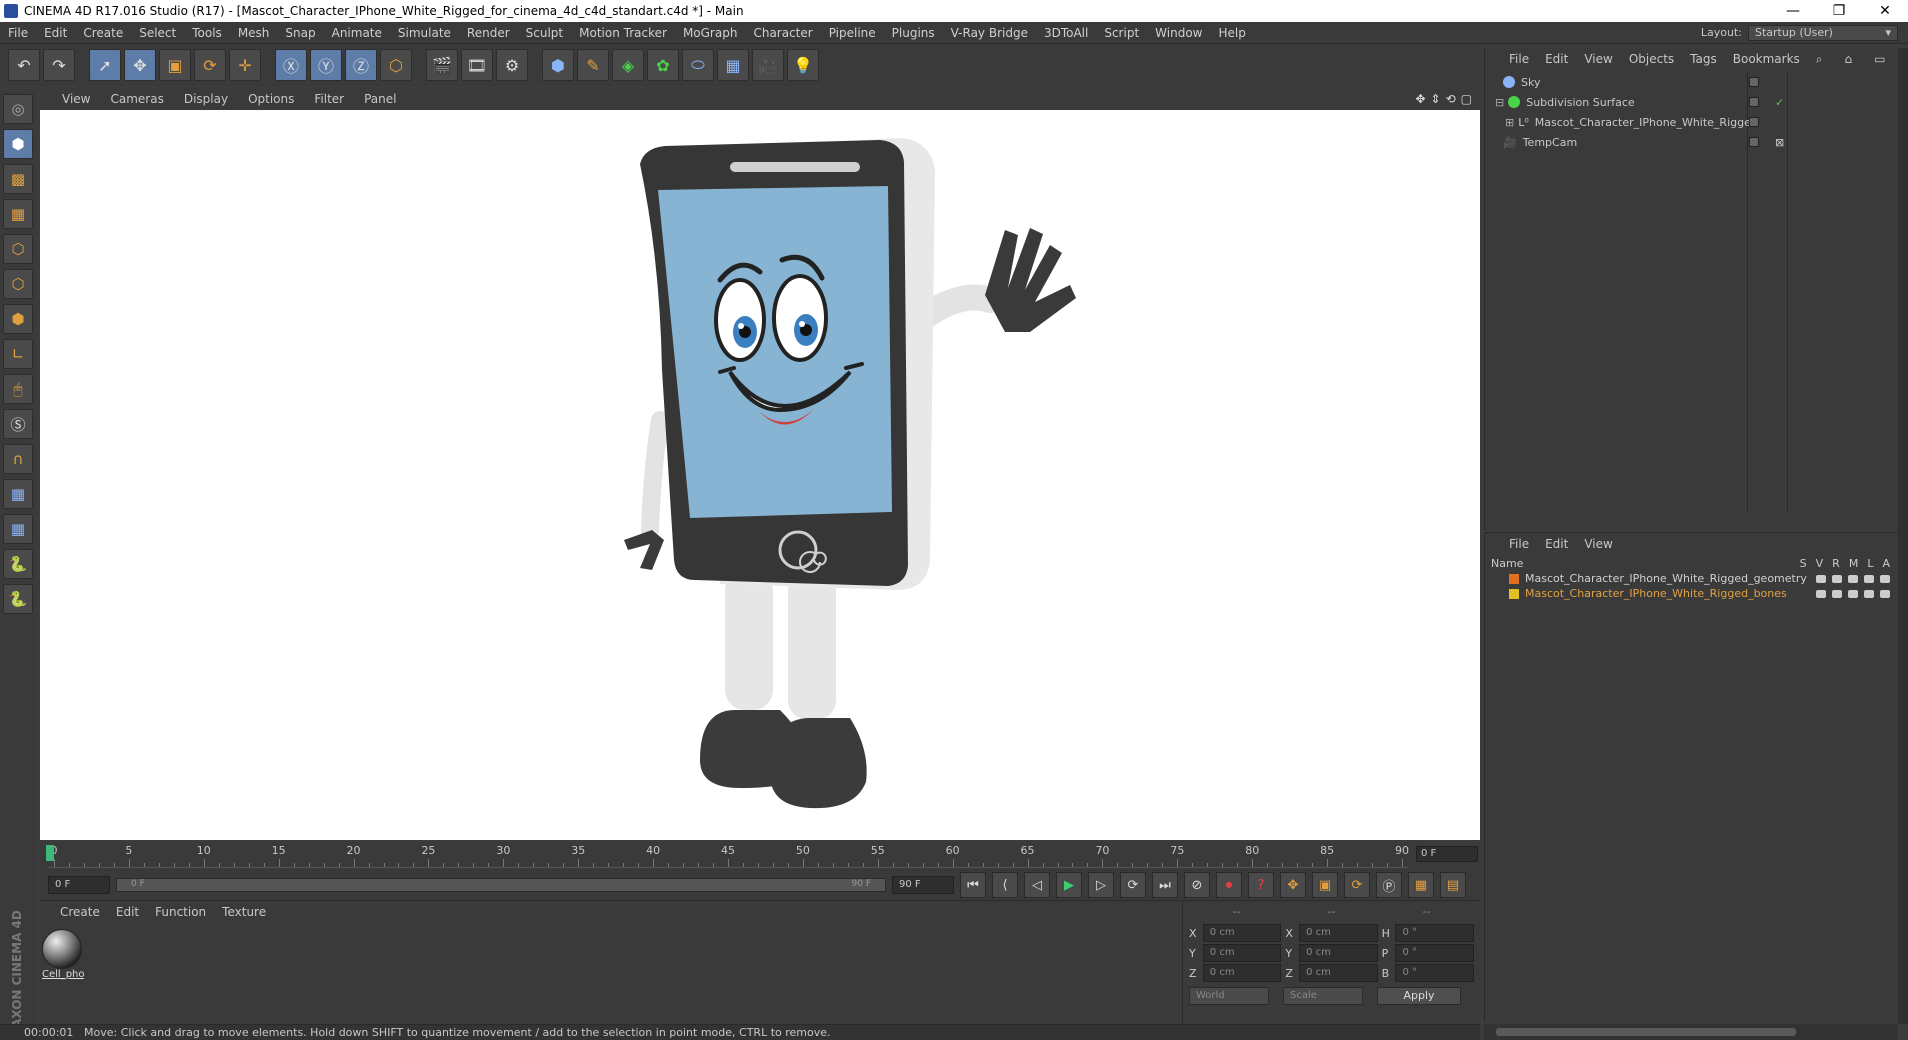 The height and width of the screenshot is (1040, 1908). I want to click on maximize-view-icon: ▢, so click(1466, 99).